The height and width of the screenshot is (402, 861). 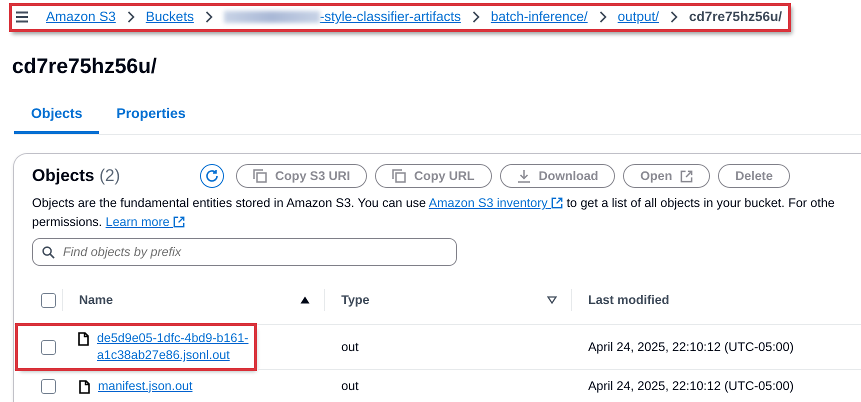 What do you see at coordinates (638, 16) in the screenshot?
I see `breadcrumb-link: output/` at bounding box center [638, 16].